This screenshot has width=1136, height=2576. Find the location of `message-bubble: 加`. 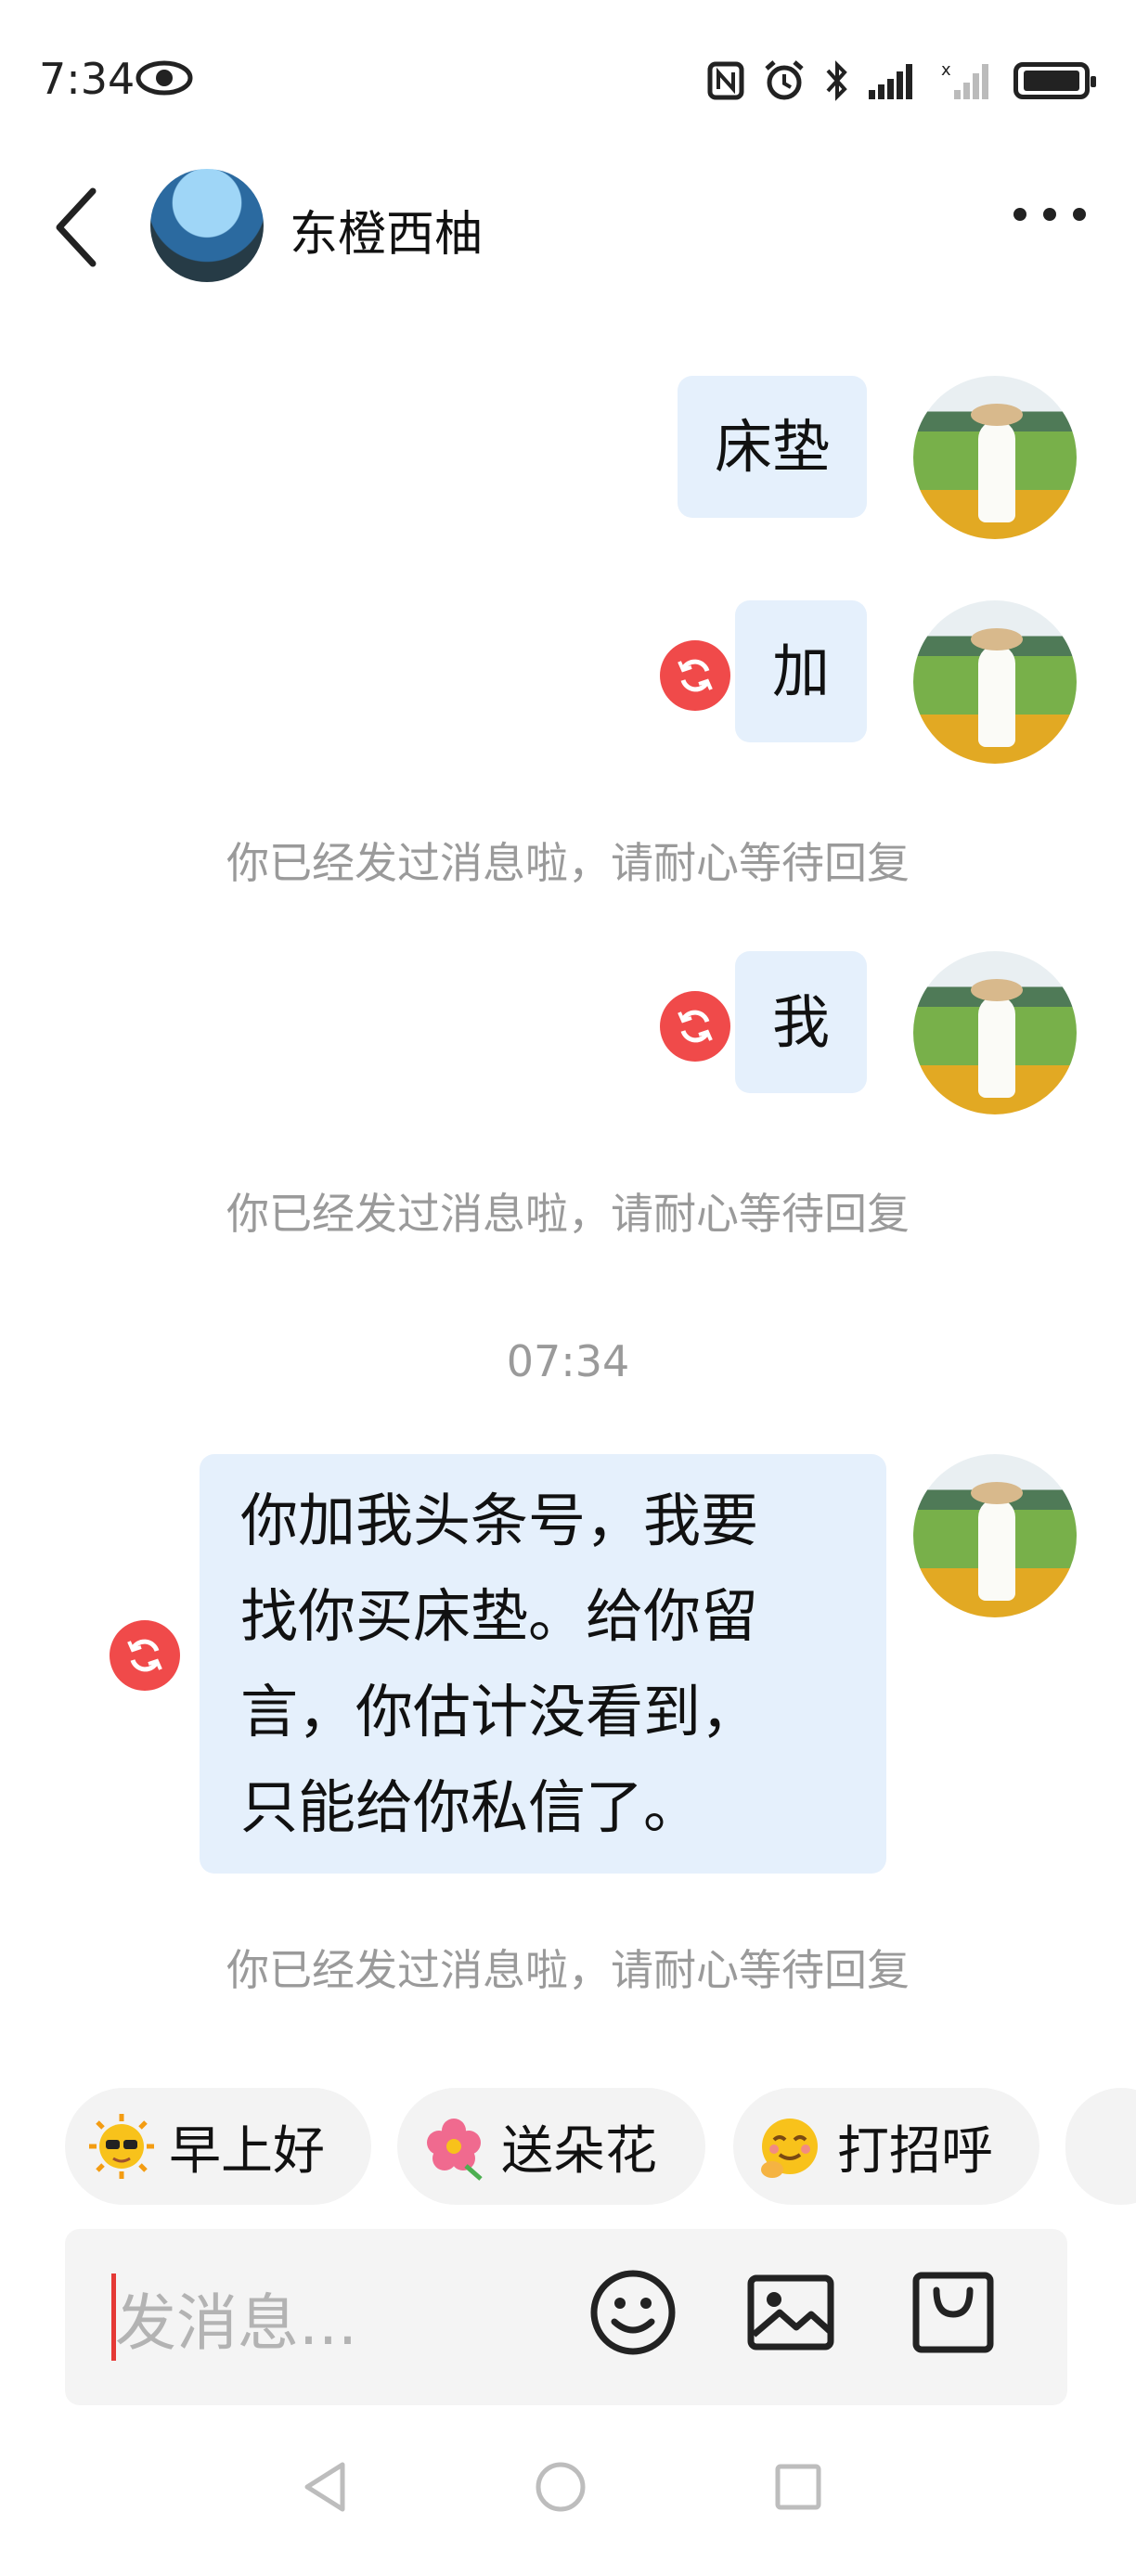

message-bubble: 加 is located at coordinates (800, 671).